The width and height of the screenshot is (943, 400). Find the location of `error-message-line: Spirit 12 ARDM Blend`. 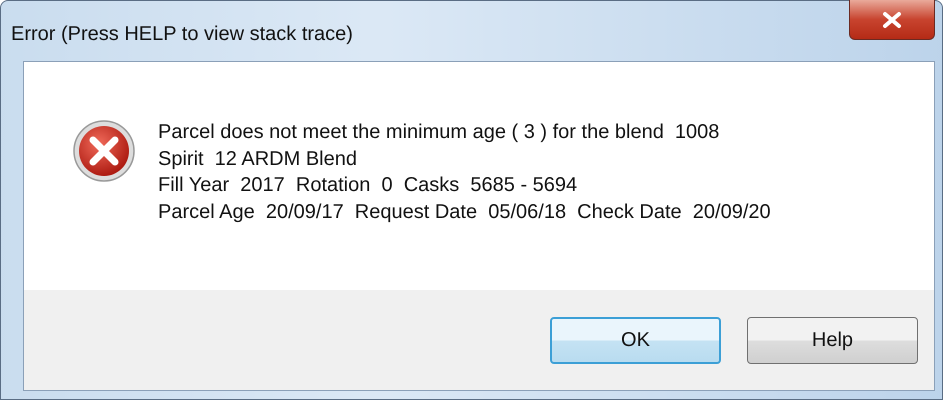

error-message-line: Spirit 12 ARDM Blend is located at coordinates (258, 159).